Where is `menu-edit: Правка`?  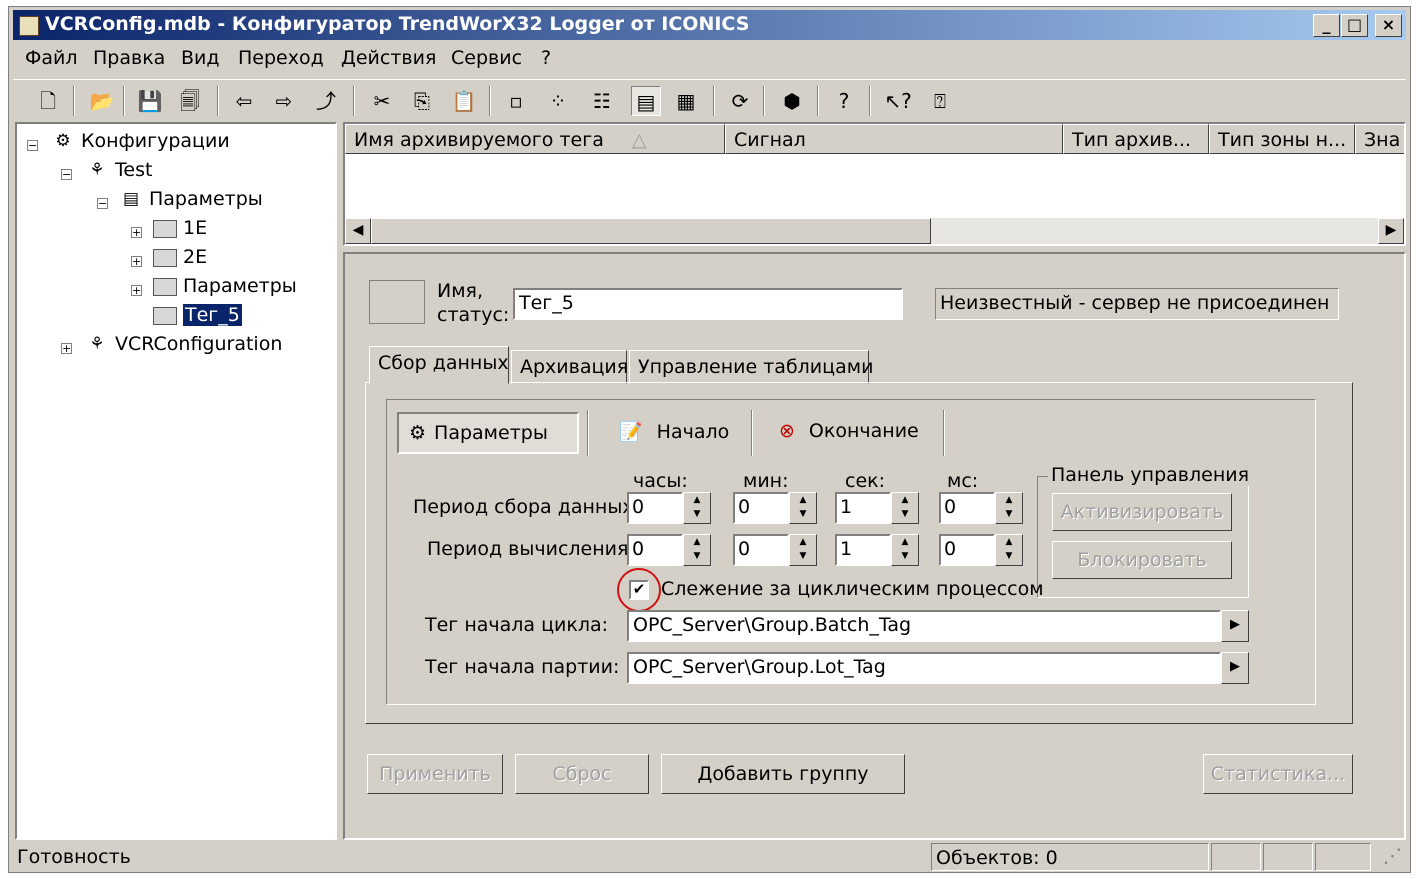 menu-edit: Правка is located at coordinates (129, 58).